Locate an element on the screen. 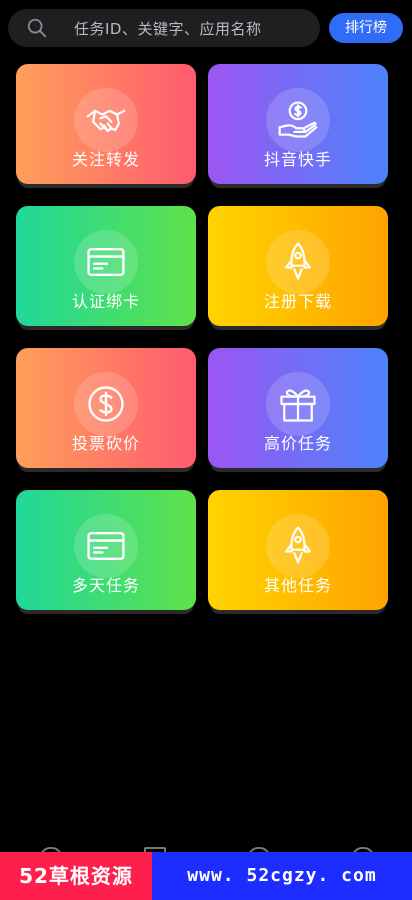  search-placeholder: 任务ID、关键字、应用名称 is located at coordinates (168, 28).